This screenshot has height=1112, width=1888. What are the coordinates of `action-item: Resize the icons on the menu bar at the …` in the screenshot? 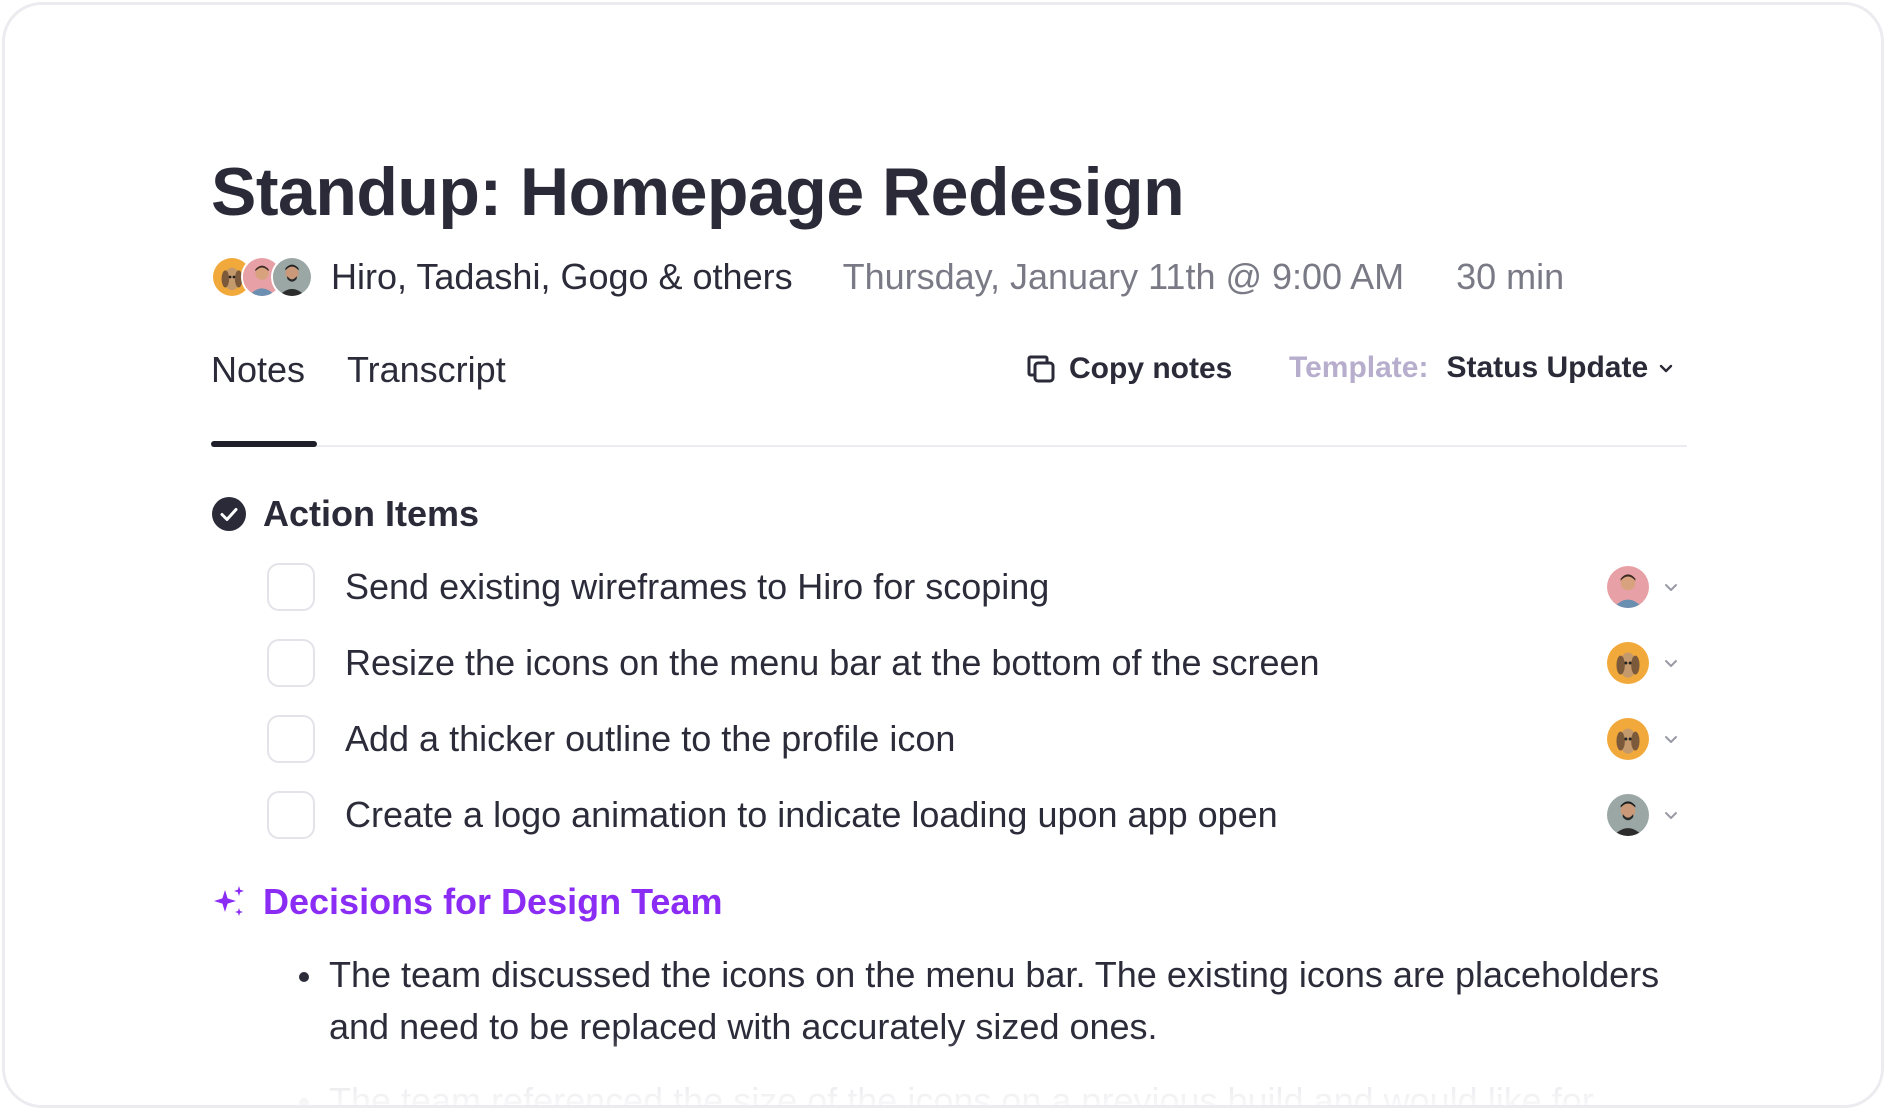 It's located at (977, 663).